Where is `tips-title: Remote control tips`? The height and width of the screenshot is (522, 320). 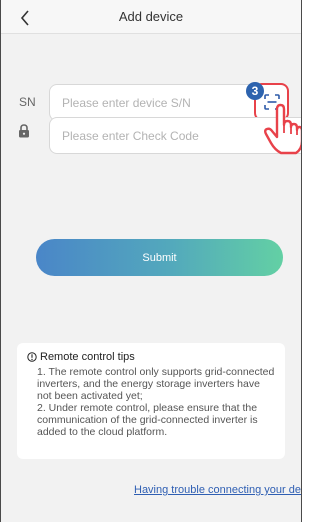
tips-title: Remote control tips is located at coordinates (87, 357).